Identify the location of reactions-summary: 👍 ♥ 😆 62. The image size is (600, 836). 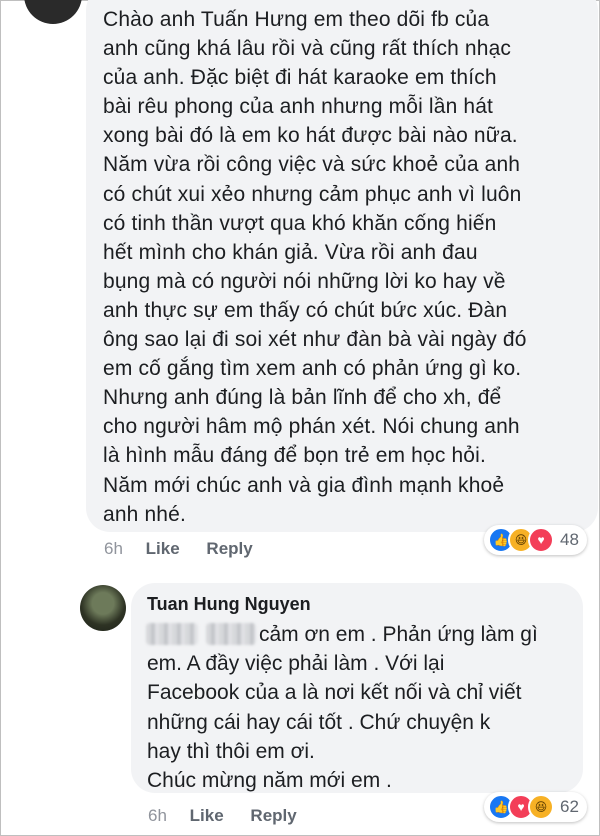
(535, 807).